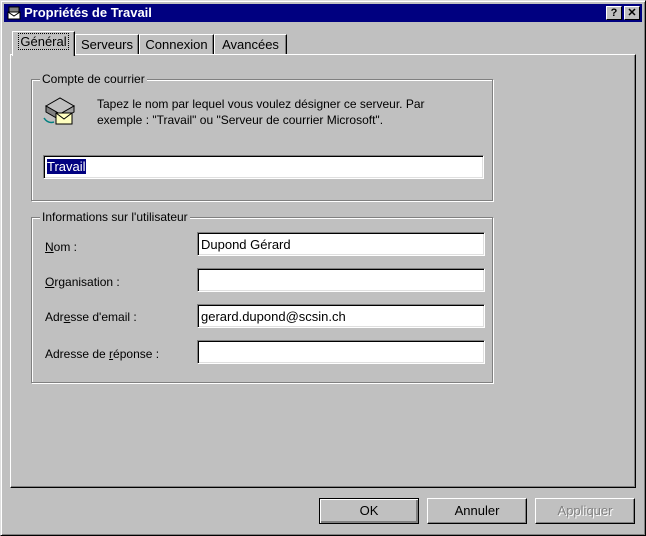 This screenshot has width=646, height=536. Describe the element at coordinates (263, 167) in the screenshot. I see `account-name-field: Travail` at that location.